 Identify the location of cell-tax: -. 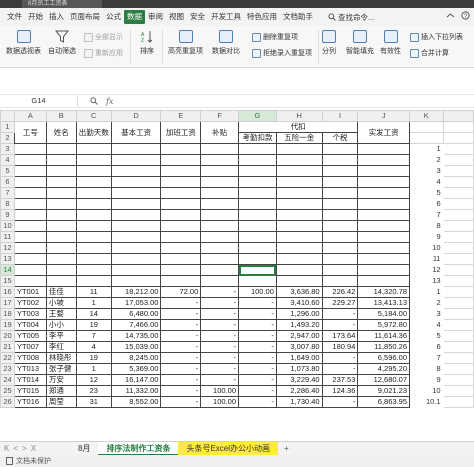
(340, 402).